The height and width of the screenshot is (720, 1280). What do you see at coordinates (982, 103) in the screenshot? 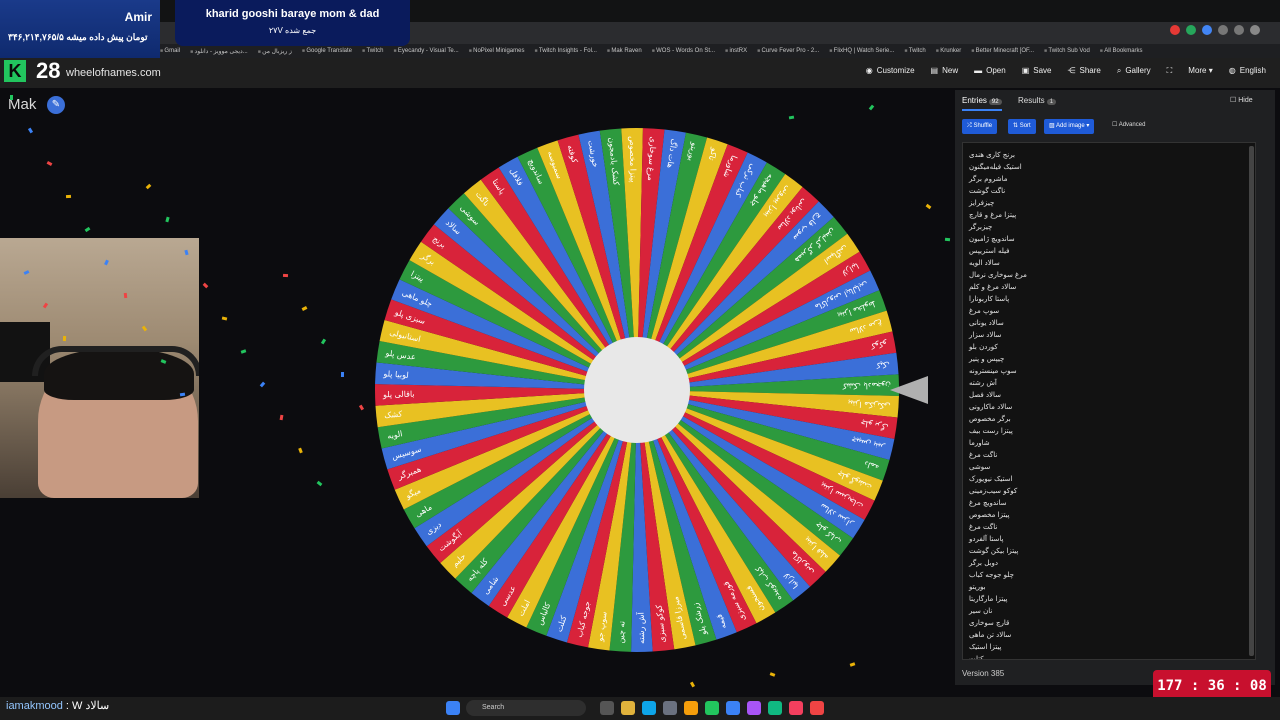
I see `tab-entries: Entries 92` at bounding box center [982, 103].